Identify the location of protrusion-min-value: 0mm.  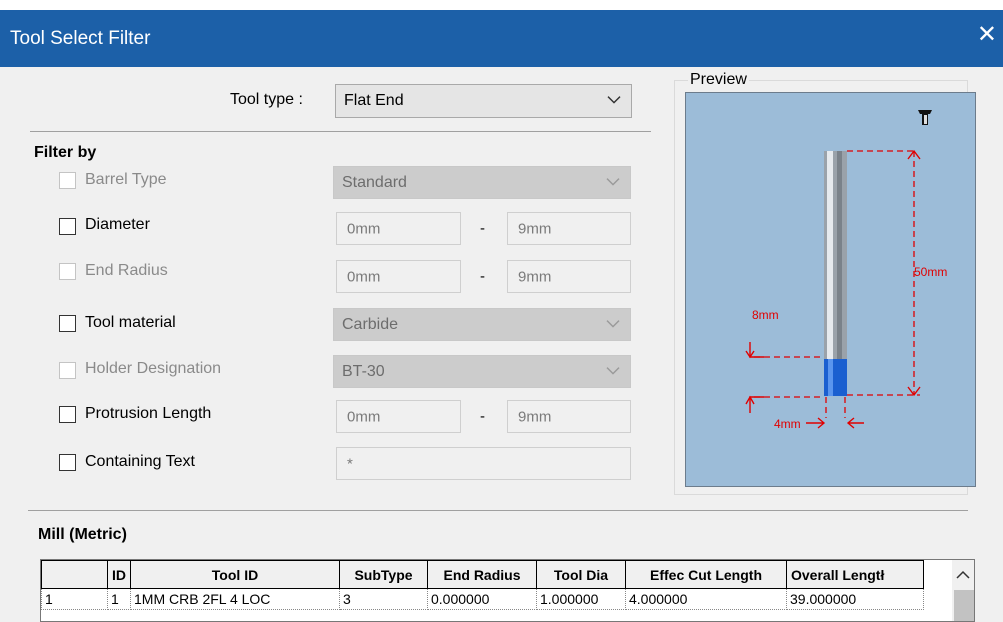
(364, 416).